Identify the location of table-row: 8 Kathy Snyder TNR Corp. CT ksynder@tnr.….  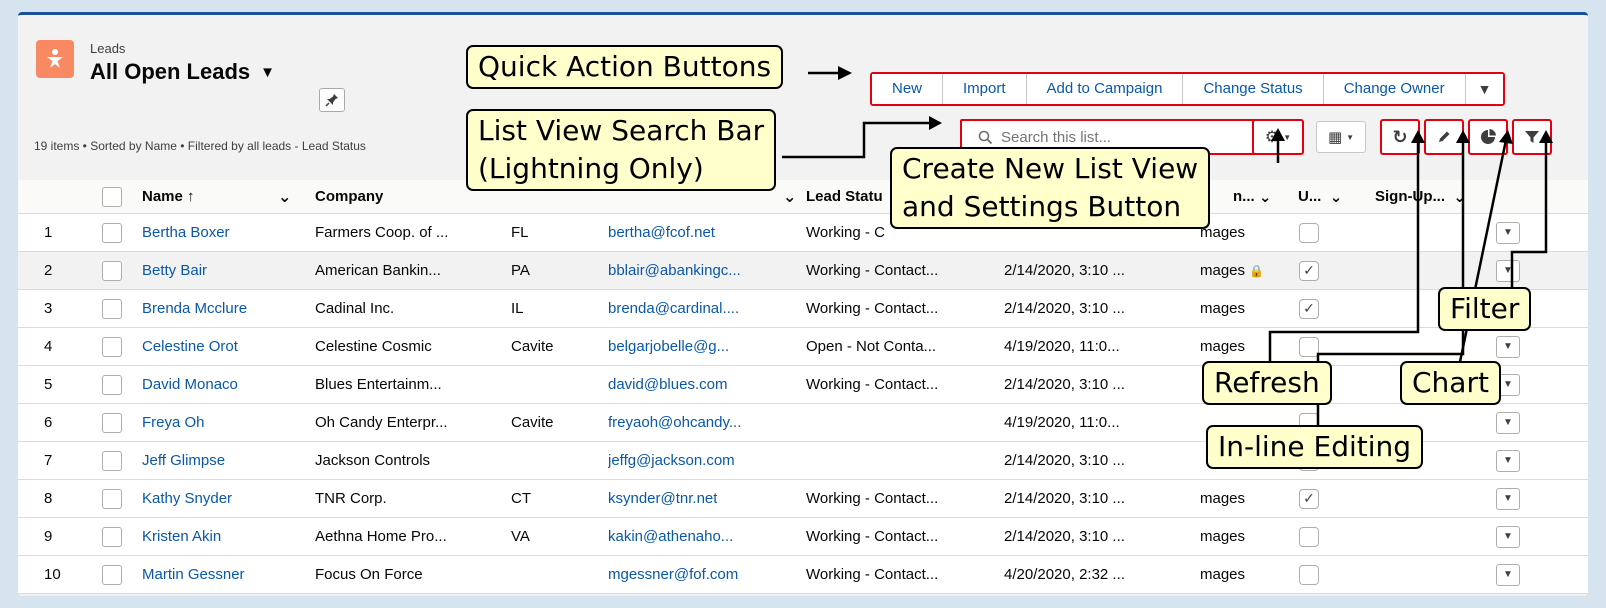
(803, 499).